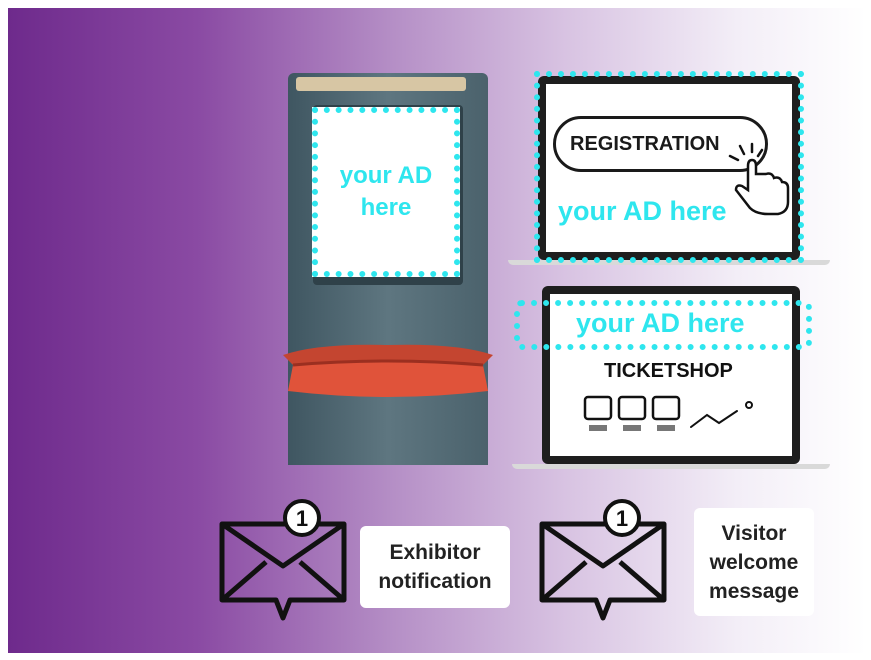 The height and width of the screenshot is (660, 871). I want to click on visitor-welcome-message-label: Visitor welcome message, so click(754, 562).